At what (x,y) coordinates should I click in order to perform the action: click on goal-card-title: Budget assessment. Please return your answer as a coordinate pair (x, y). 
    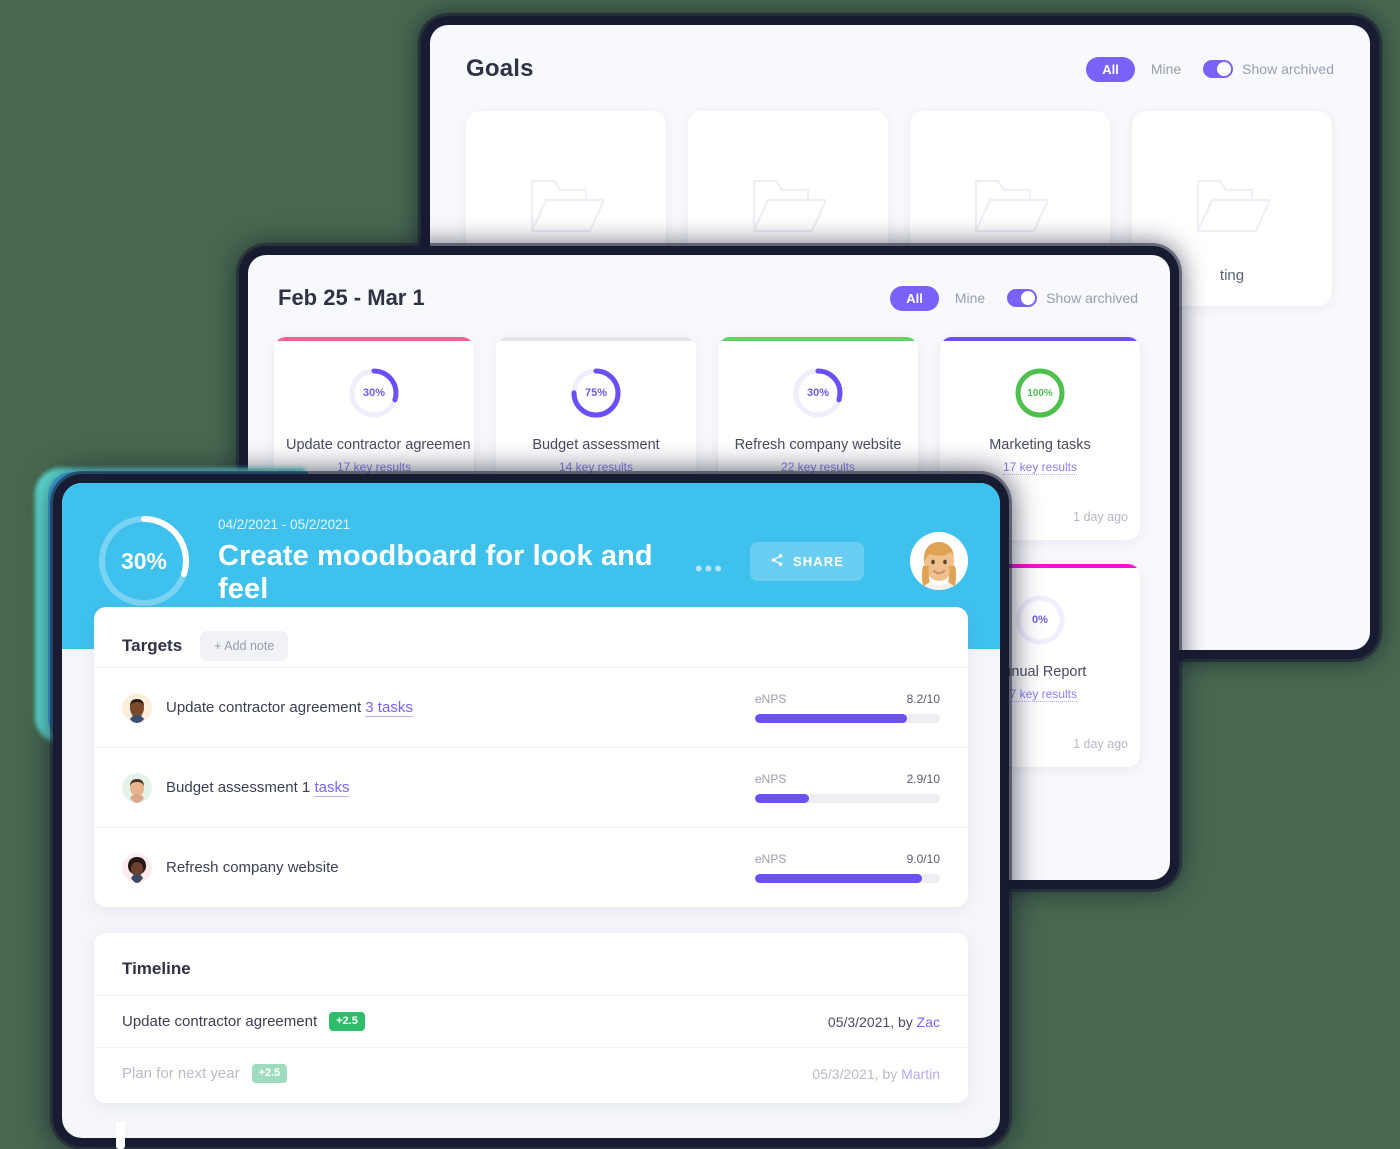
    Looking at the image, I should click on (596, 445).